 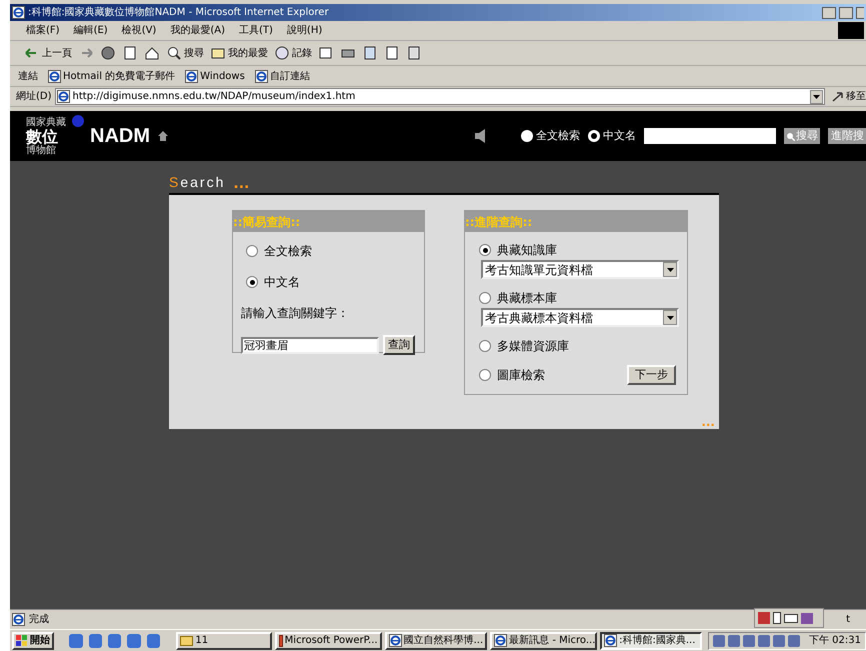 What do you see at coordinates (18, 12) in the screenshot?
I see `window-icon` at bounding box center [18, 12].